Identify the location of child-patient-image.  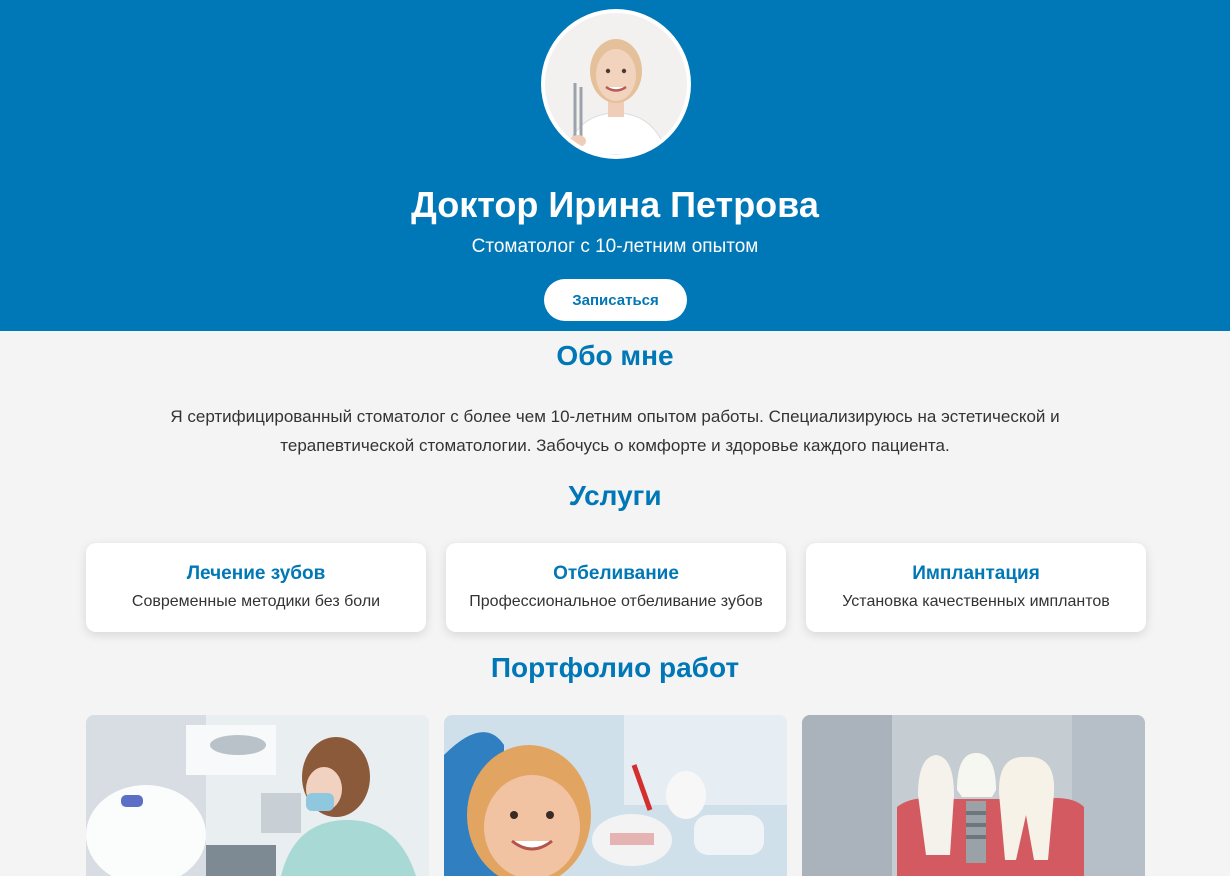
(615, 795).